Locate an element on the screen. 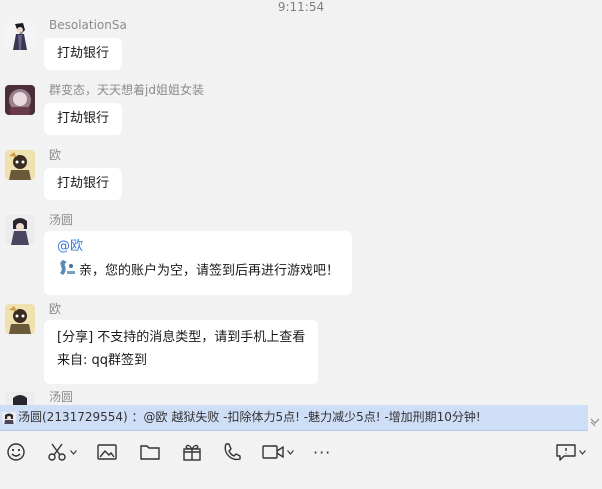  scissors-icon is located at coordinates (57, 452).